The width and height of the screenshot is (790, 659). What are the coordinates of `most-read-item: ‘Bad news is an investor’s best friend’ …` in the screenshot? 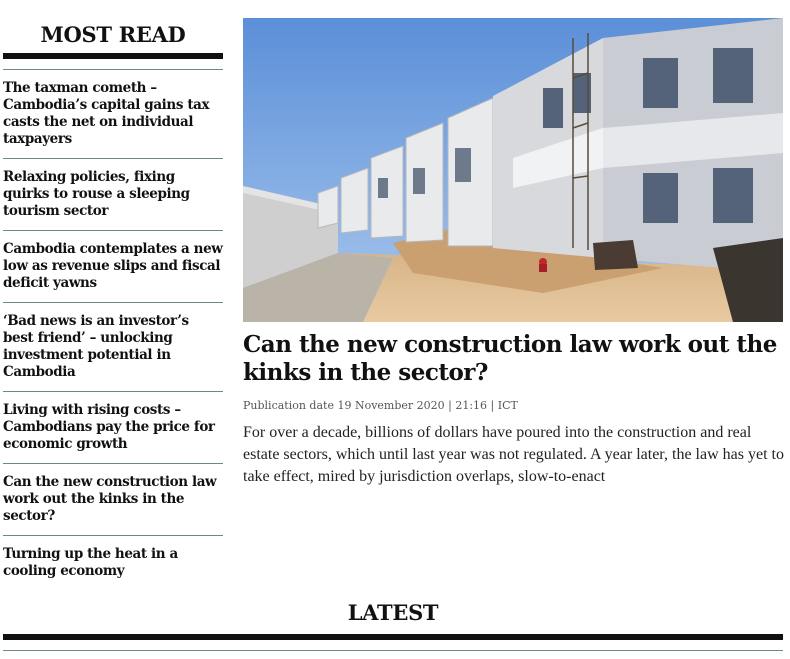 It's located at (113, 346).